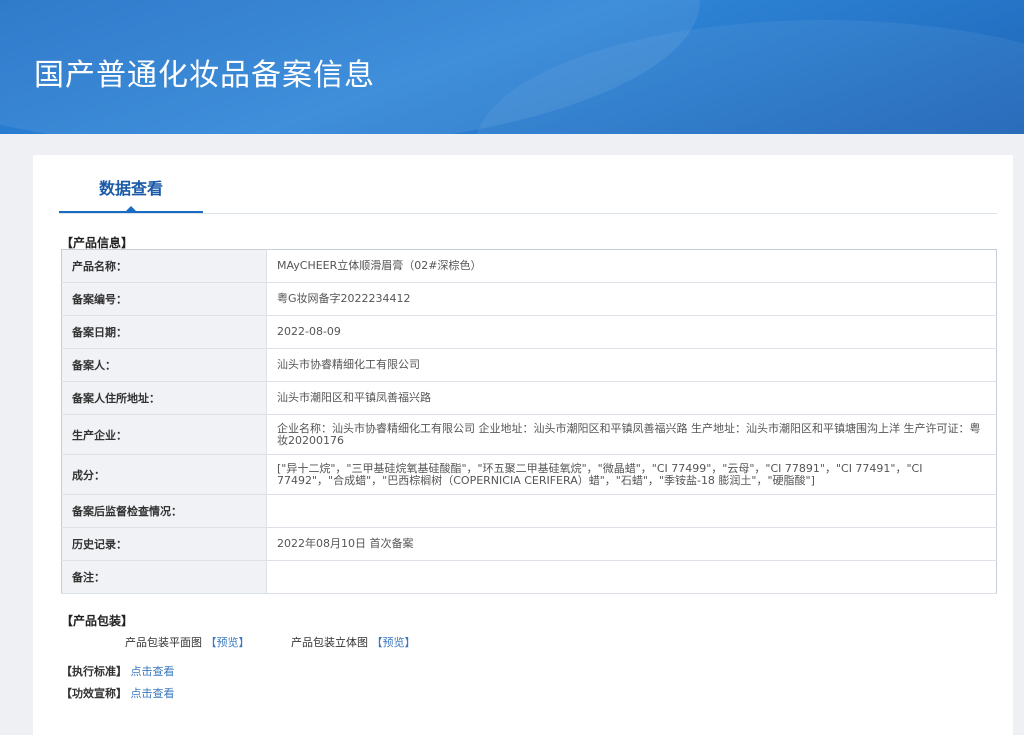 The image size is (1024, 735). I want to click on standard-row: 【执行标准】 点击查看, so click(118, 671).